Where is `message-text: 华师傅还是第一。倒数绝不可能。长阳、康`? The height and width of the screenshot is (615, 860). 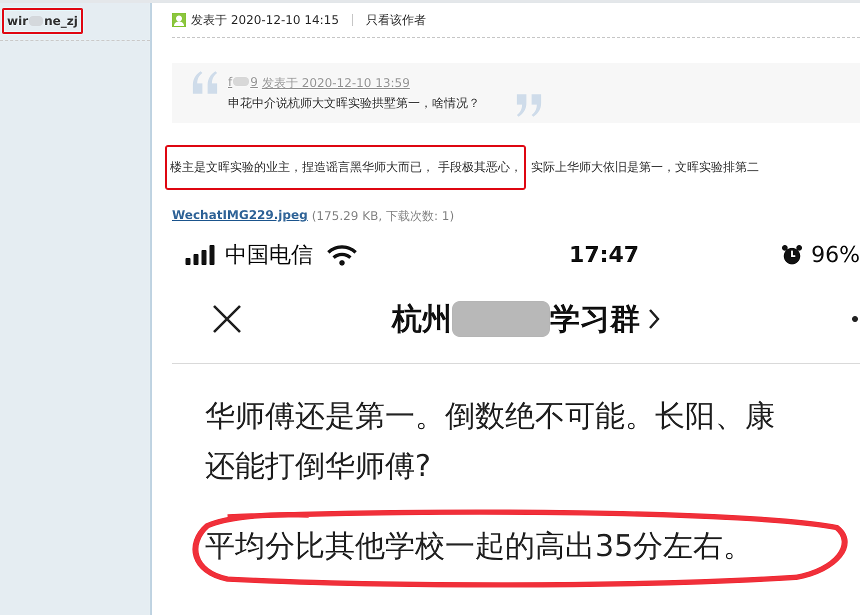 message-text: 华师傅还是第一。倒数绝不可能。长阳、康 is located at coordinates (490, 416).